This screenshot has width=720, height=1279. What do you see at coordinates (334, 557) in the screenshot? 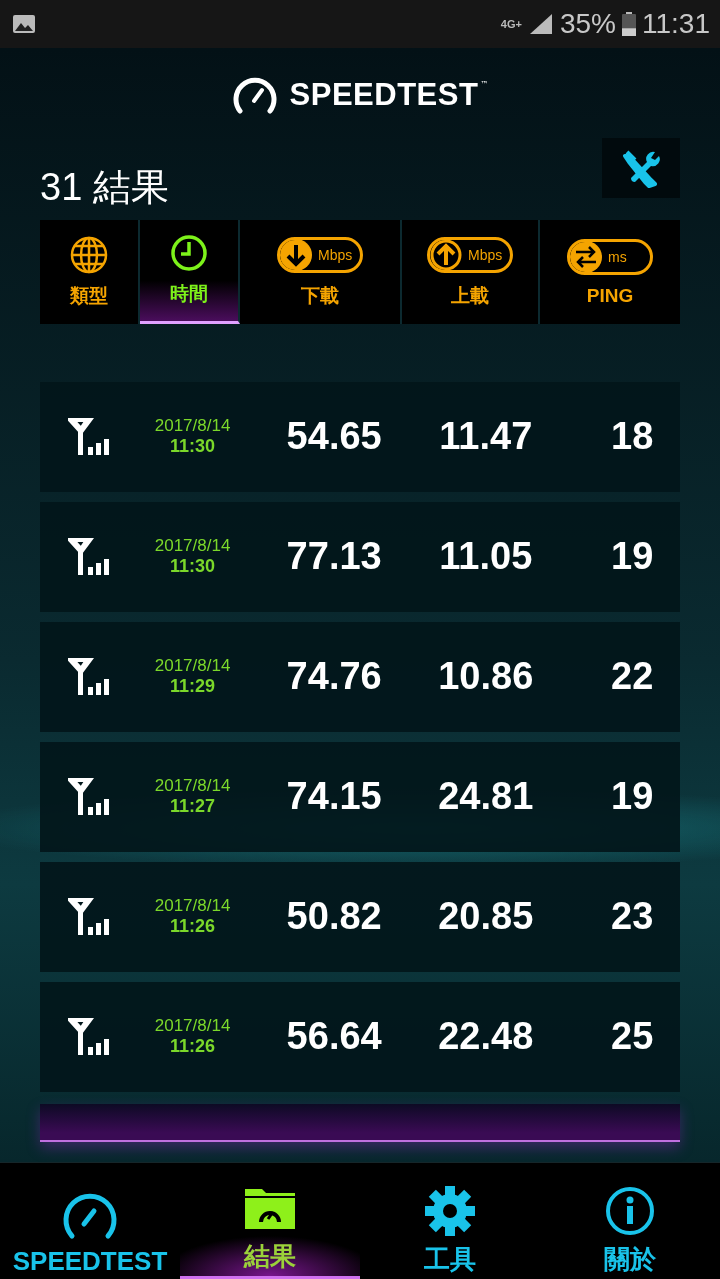
I see `download-speed: 77.13` at bounding box center [334, 557].